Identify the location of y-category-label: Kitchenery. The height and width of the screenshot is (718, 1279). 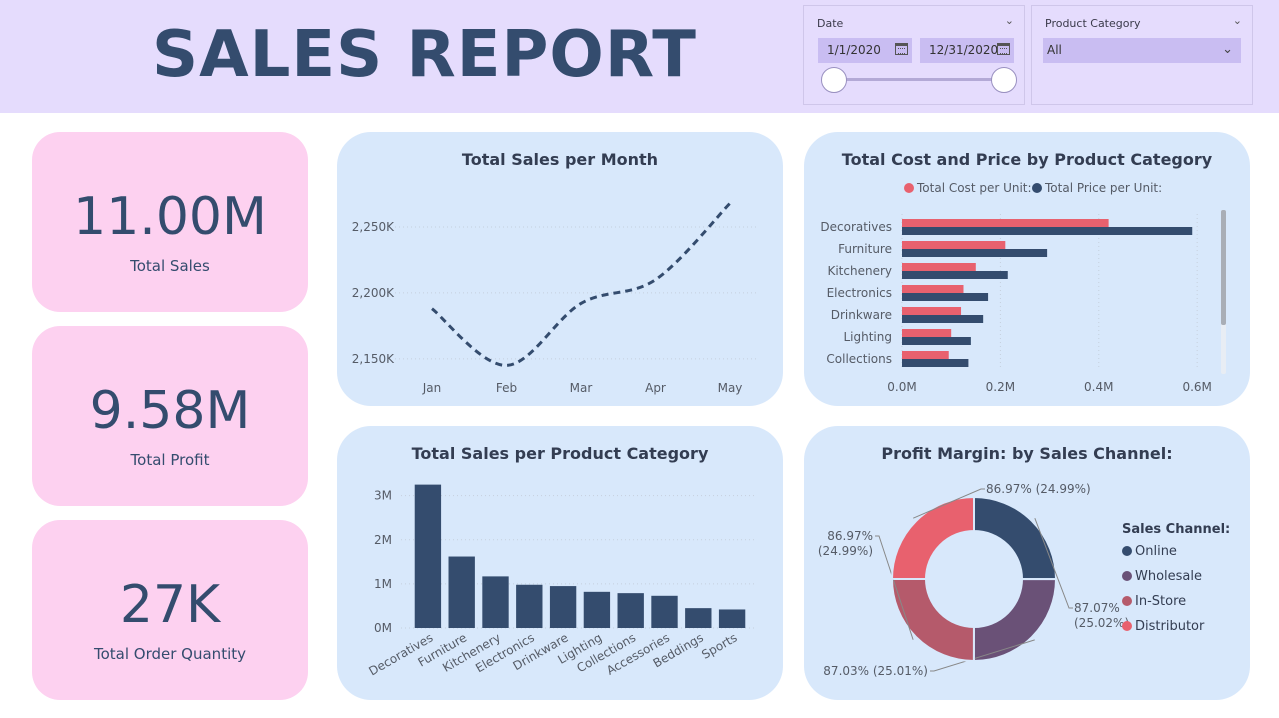
(859, 271).